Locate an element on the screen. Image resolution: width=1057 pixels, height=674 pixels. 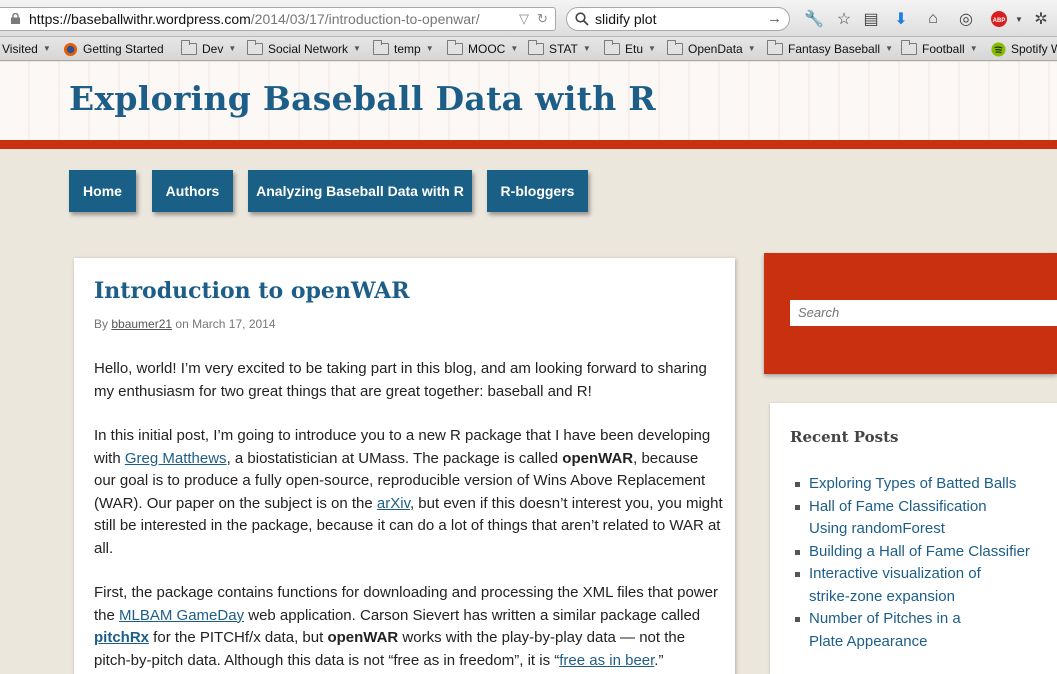
bookmark-getting-started: Getting Started is located at coordinates (113, 49).